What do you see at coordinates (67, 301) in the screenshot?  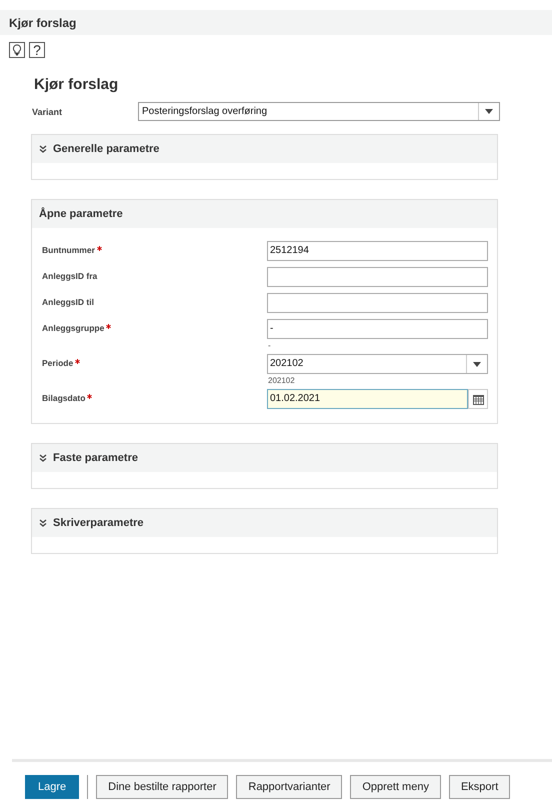 I see `field-label: AnleggsID til` at bounding box center [67, 301].